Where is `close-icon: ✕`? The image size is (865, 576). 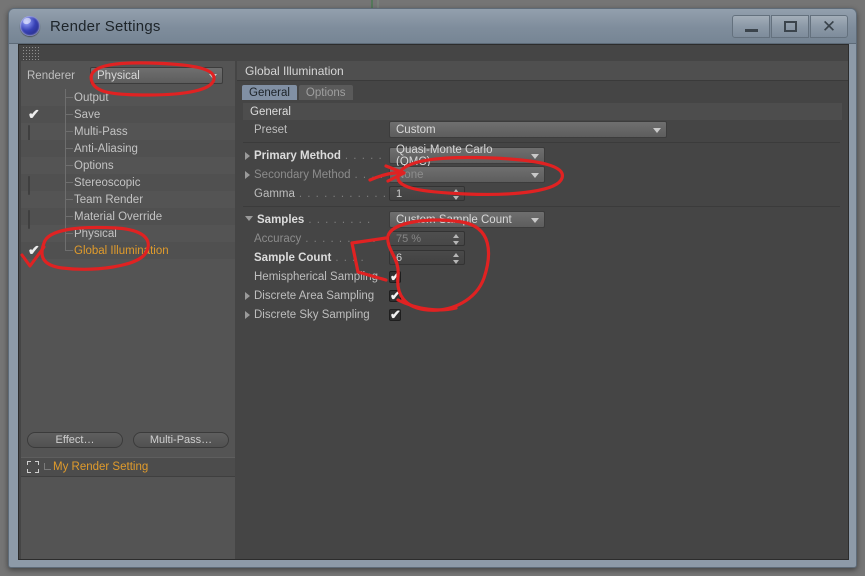
close-icon: ✕ is located at coordinates (829, 26).